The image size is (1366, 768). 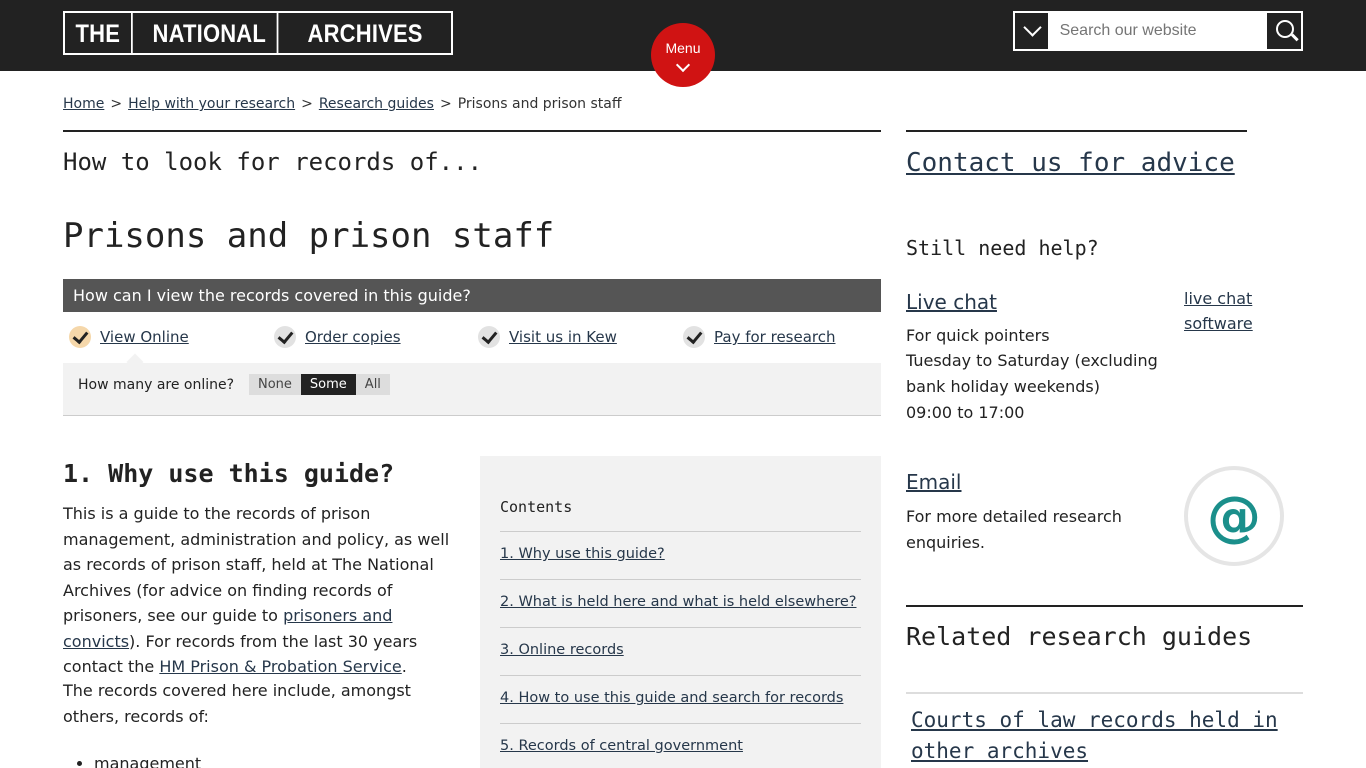 What do you see at coordinates (1224, 311) in the screenshot?
I see `live-chat-software-link: live chat software` at bounding box center [1224, 311].